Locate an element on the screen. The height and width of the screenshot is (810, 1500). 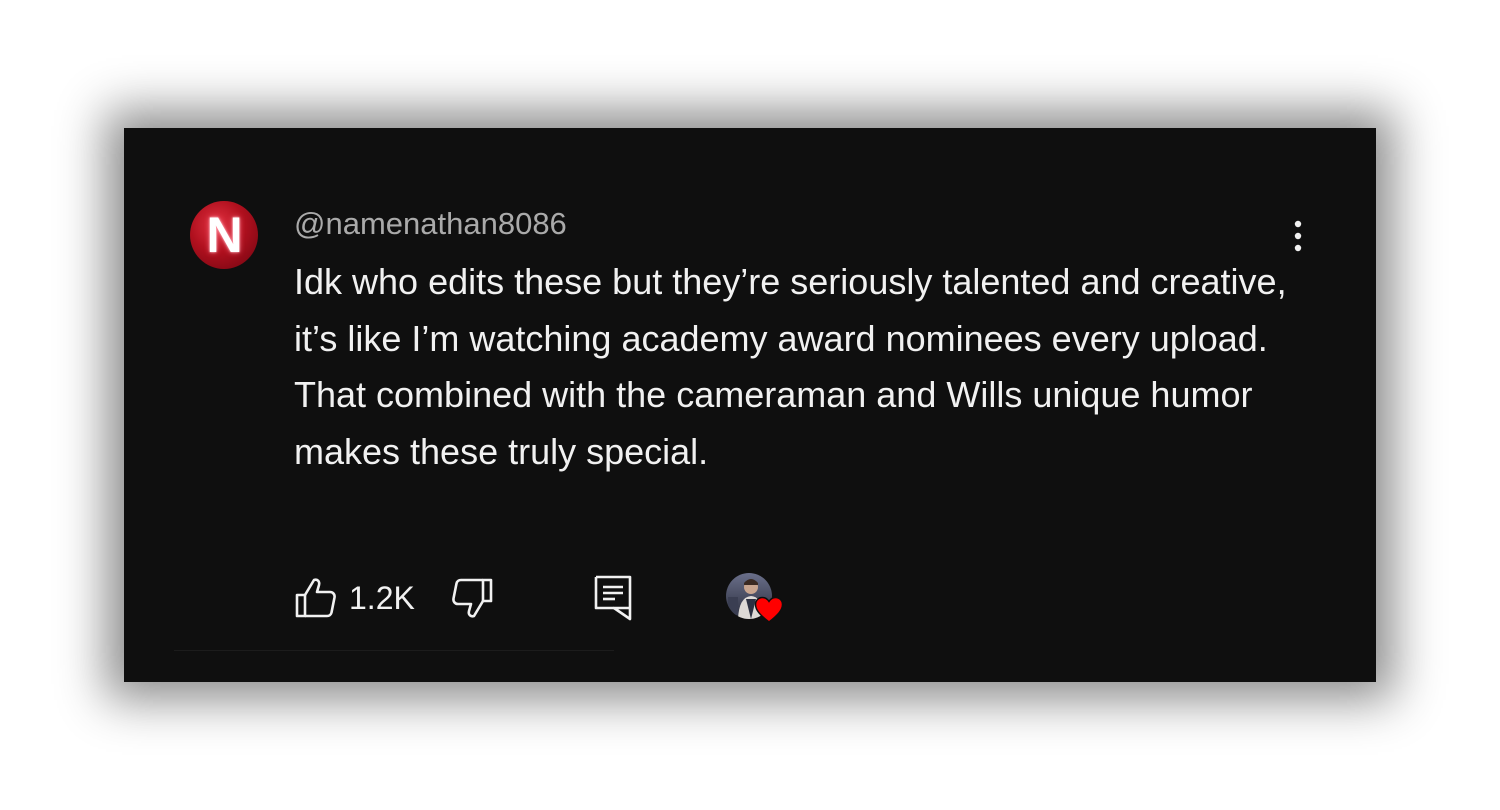
more-vertical-icon is located at coordinates (1298, 236).